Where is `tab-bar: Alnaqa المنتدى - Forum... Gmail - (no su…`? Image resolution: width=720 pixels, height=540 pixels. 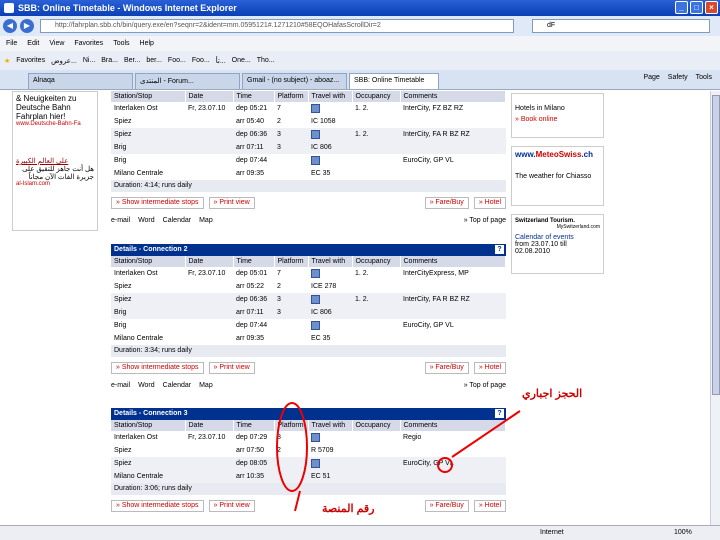 tab-bar: Alnaqa المنتدى - Forum... Gmail - (no su… is located at coordinates (360, 80).